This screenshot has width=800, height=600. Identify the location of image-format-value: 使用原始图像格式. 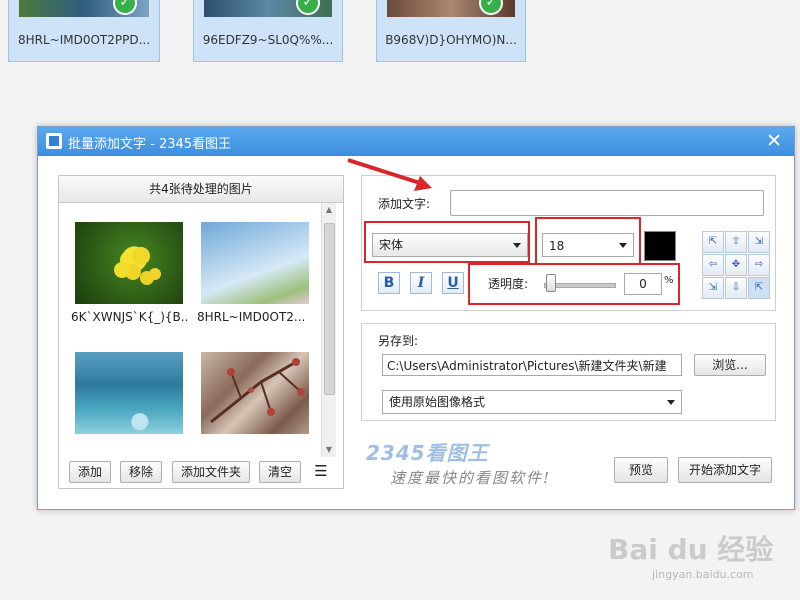
(437, 402).